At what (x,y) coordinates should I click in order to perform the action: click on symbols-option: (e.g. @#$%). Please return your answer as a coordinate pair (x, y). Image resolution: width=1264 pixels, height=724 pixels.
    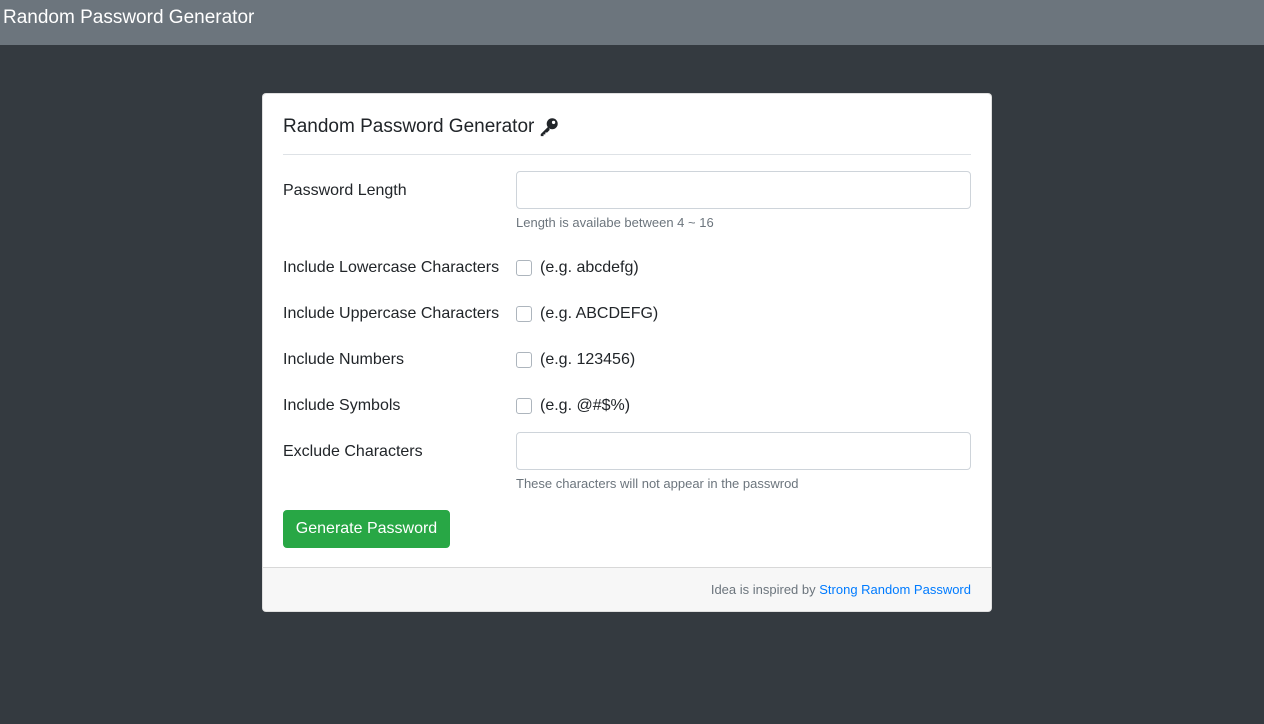
    Looking at the image, I should click on (573, 406).